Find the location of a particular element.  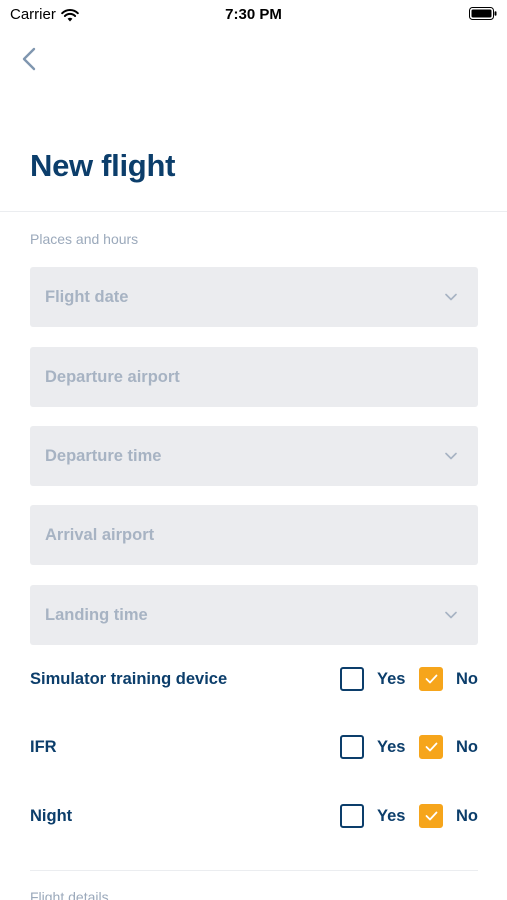

night-toggle-row: Night Yes No is located at coordinates (254, 816).